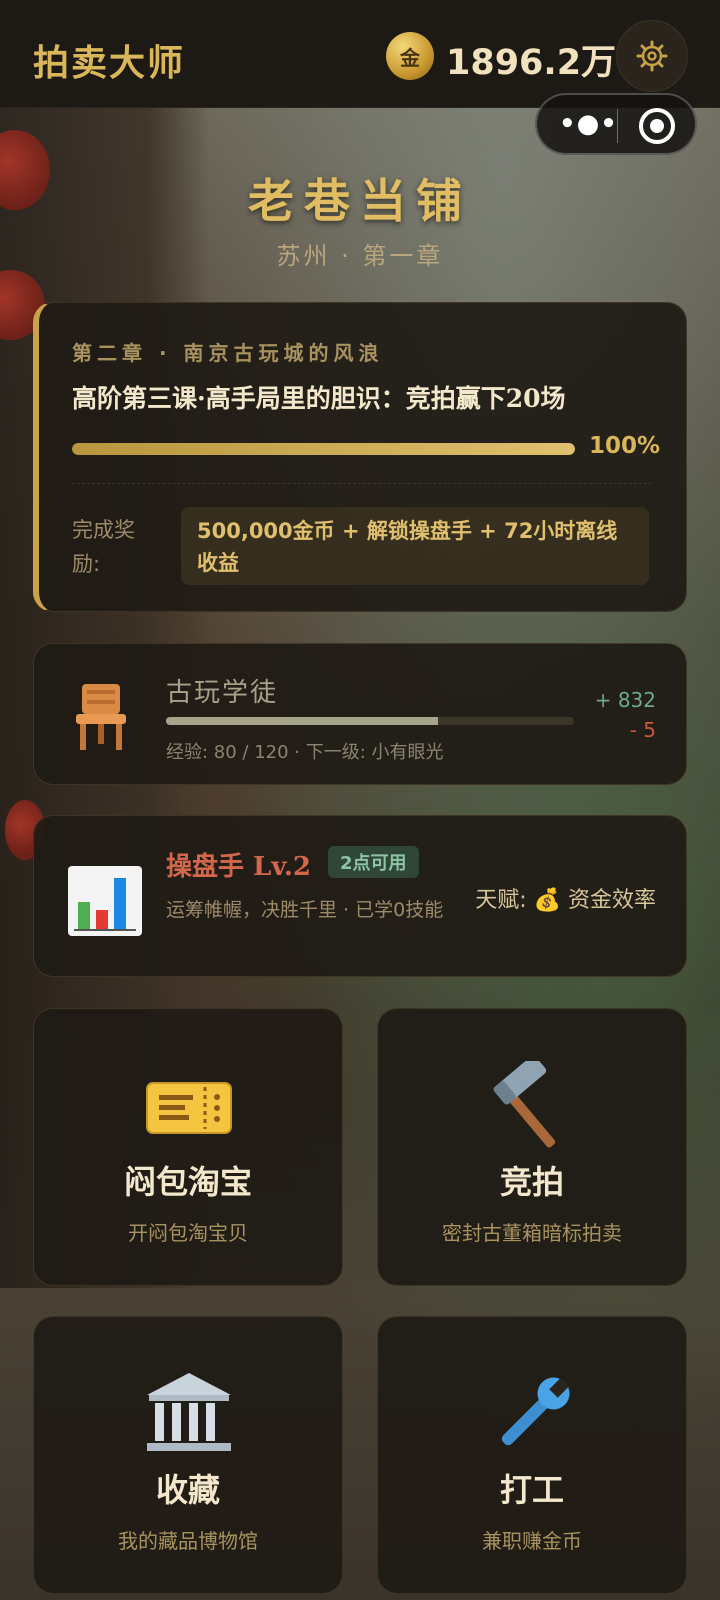 The image size is (720, 1600). Describe the element at coordinates (305, 910) in the screenshot. I see `trader-description: 运筹帷幄，决胜千里 · 已学0技能` at that location.